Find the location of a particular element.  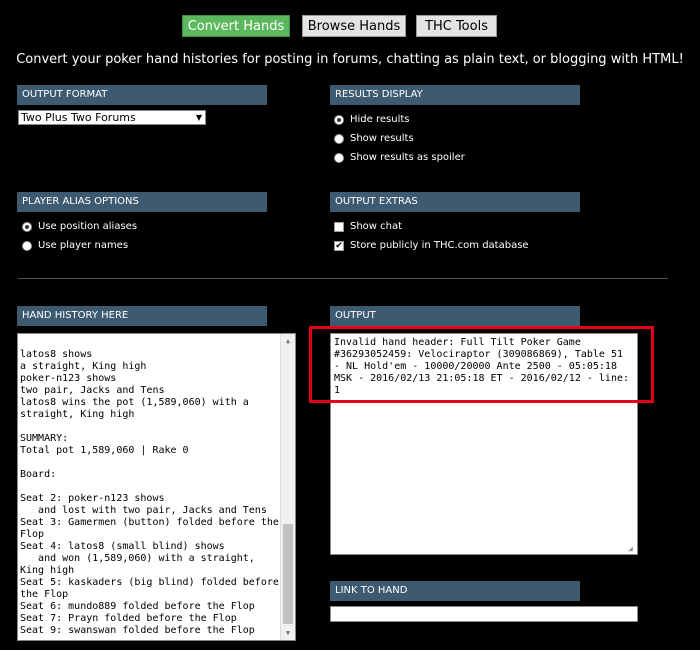

output-header: OUTPUT is located at coordinates (455, 316).